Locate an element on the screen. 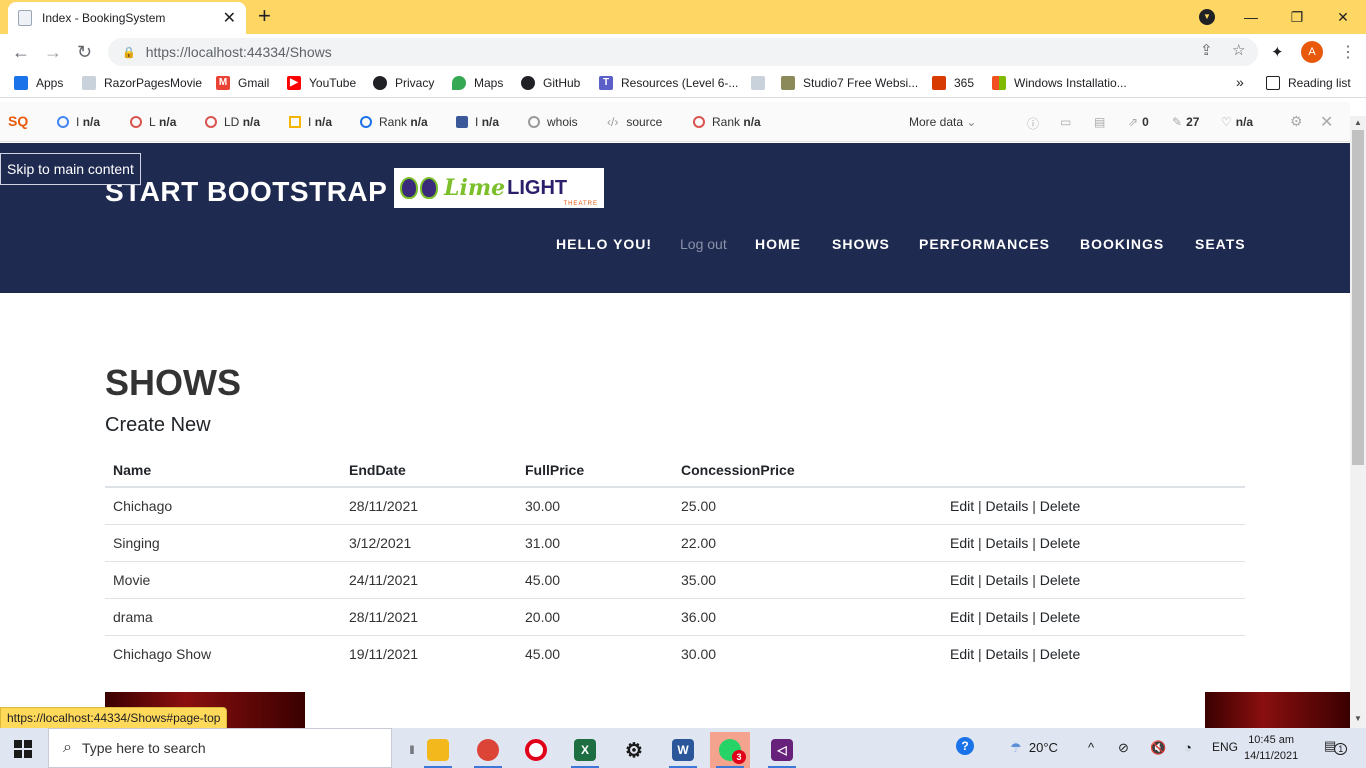 Image resolution: width=1366 pixels, height=768 pixels. extensions-puzzle-icon: ✦ is located at coordinates (1277, 52).